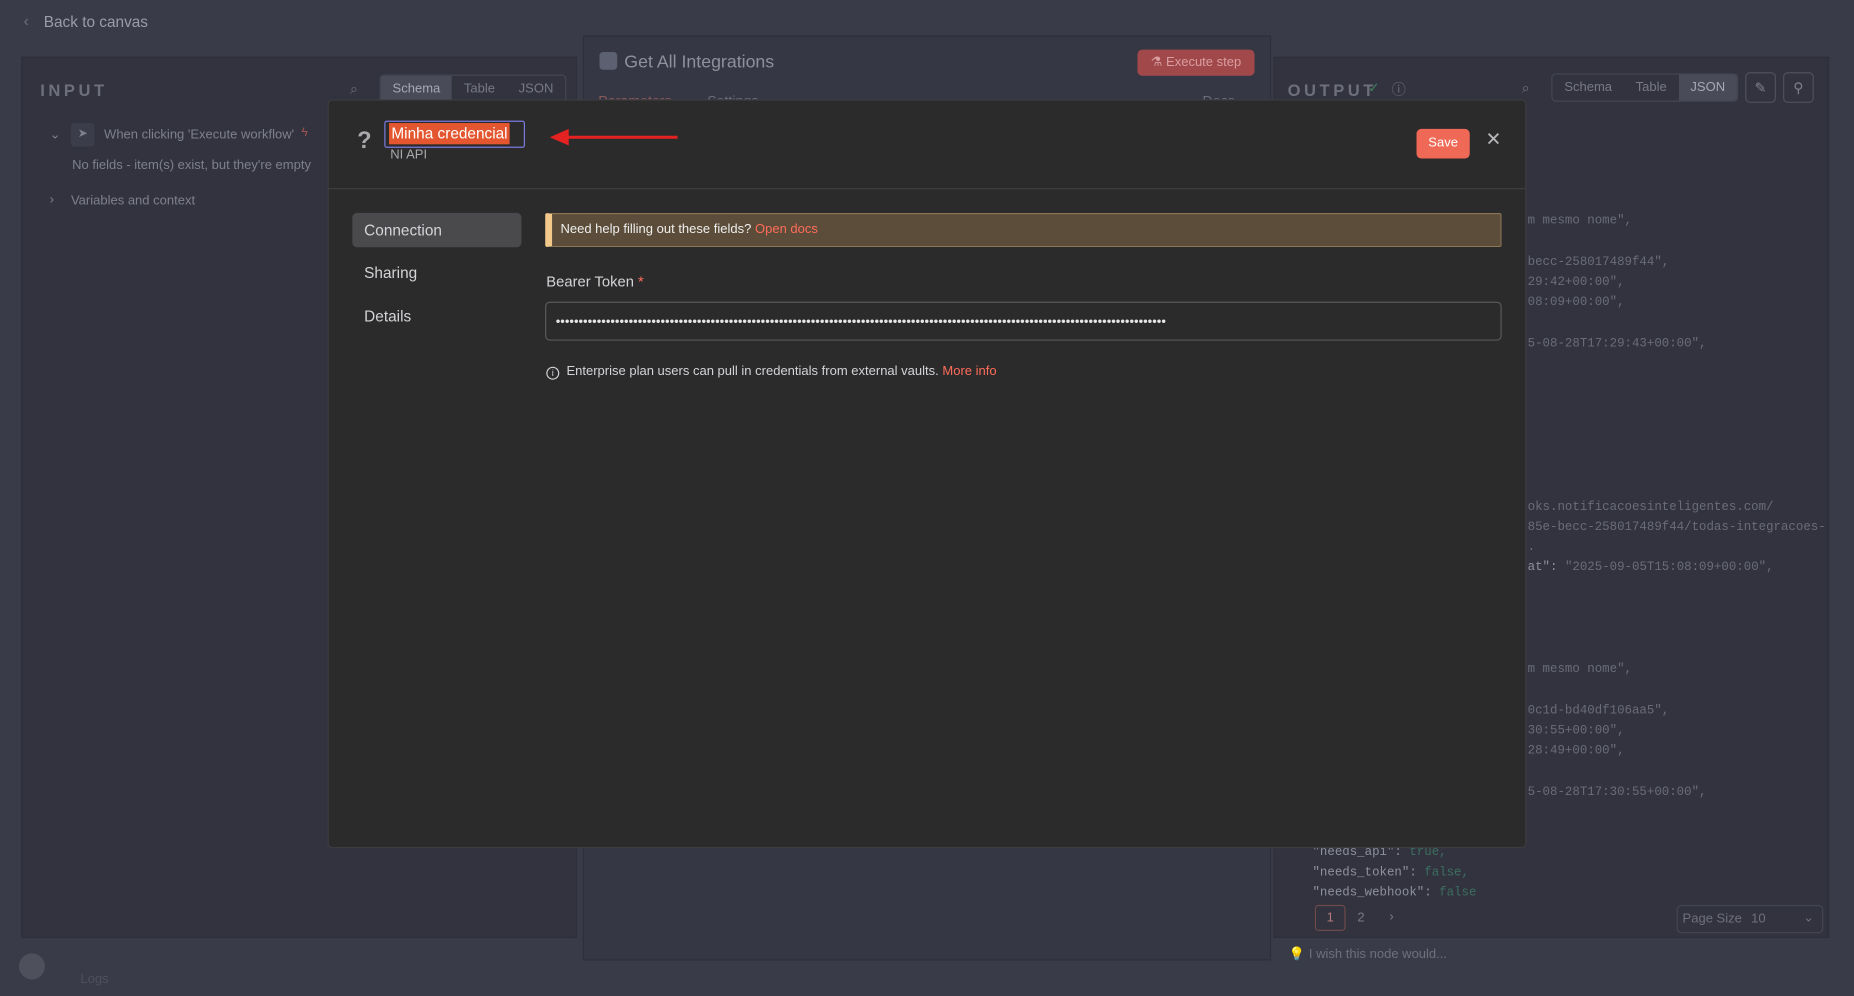 The width and height of the screenshot is (1854, 996). Describe the element at coordinates (1443, 143) in the screenshot. I see `save-button: Save` at that location.